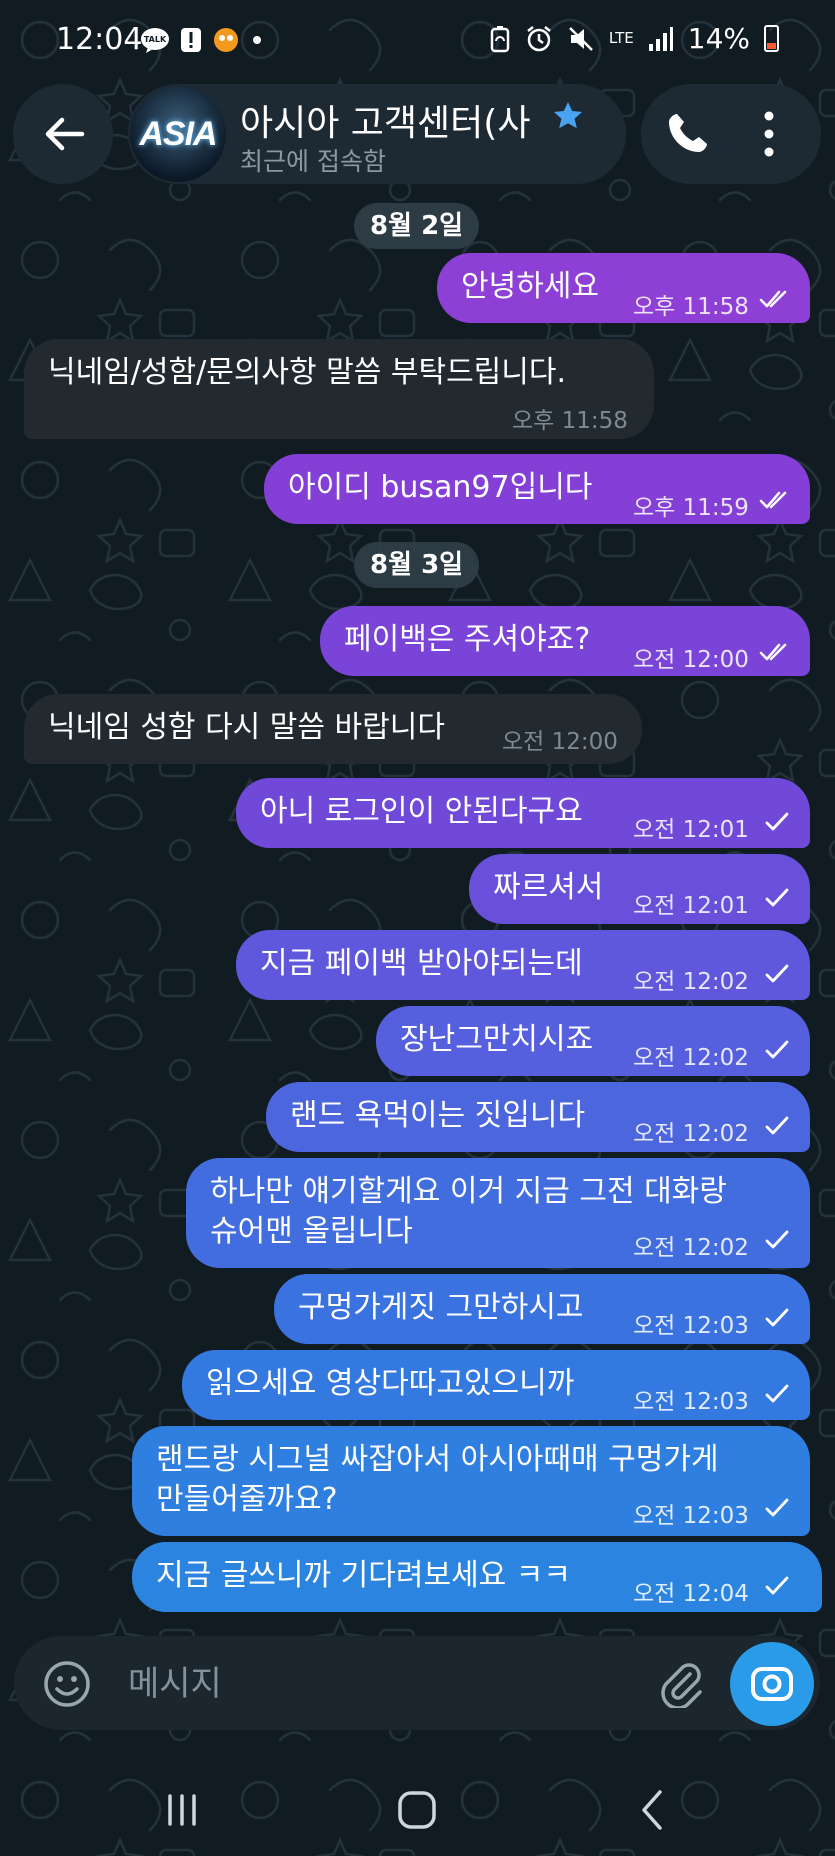  Describe the element at coordinates (191, 40) in the screenshot. I see `alert-notification-icon` at that location.